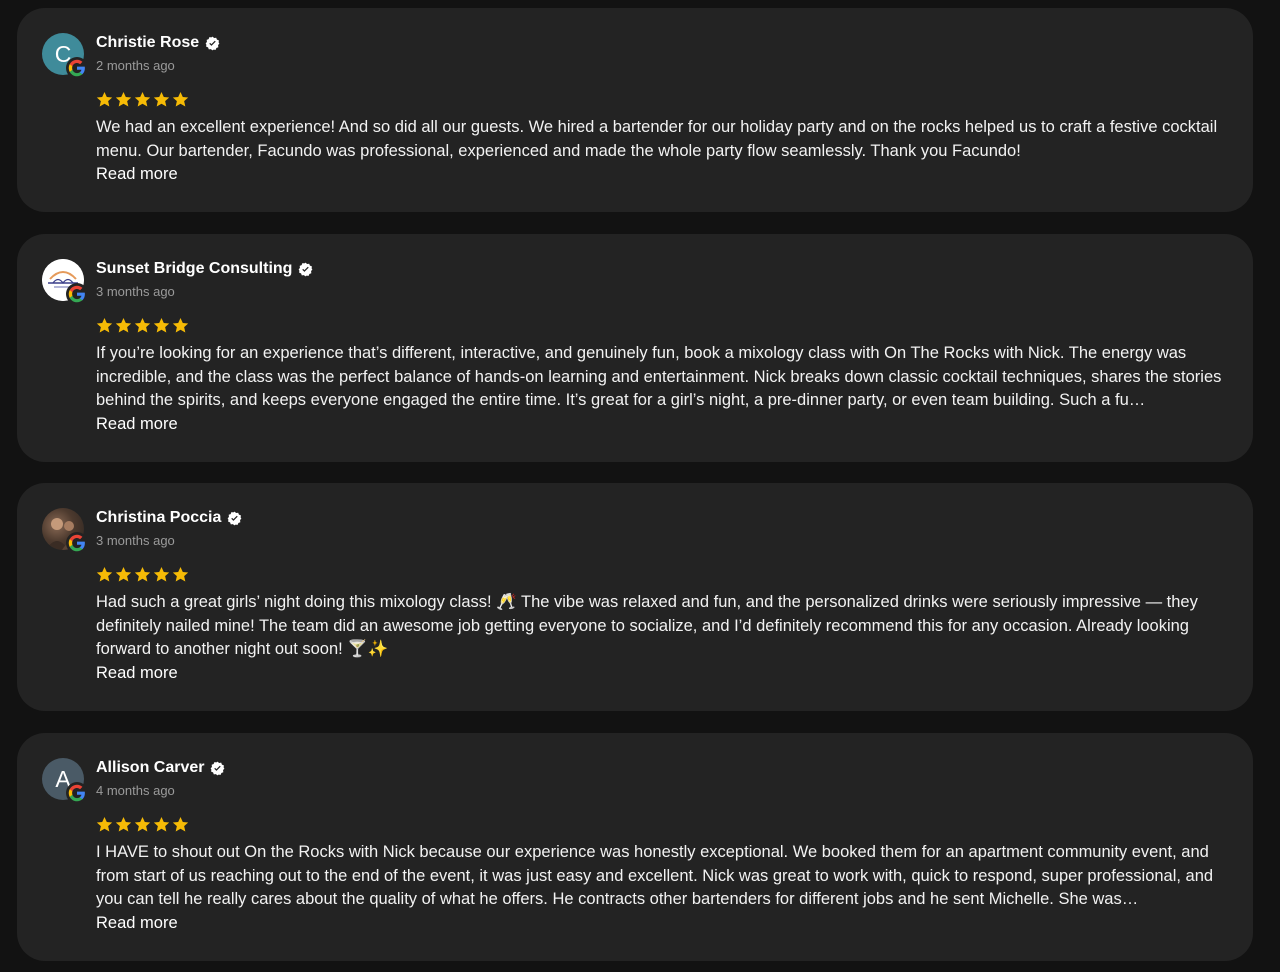 The height and width of the screenshot is (972, 1280). What do you see at coordinates (147, 43) in the screenshot?
I see `reviewer-name: Christie Rose` at bounding box center [147, 43].